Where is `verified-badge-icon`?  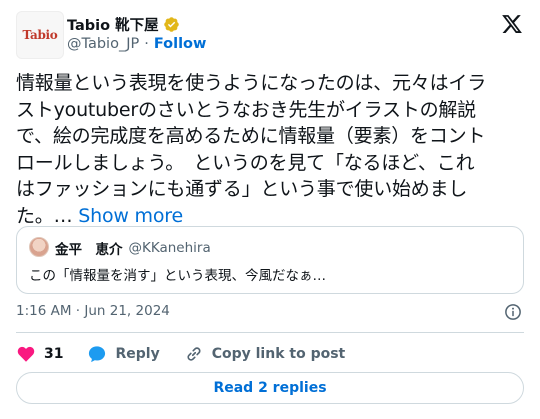 verified-badge-icon is located at coordinates (171, 24).